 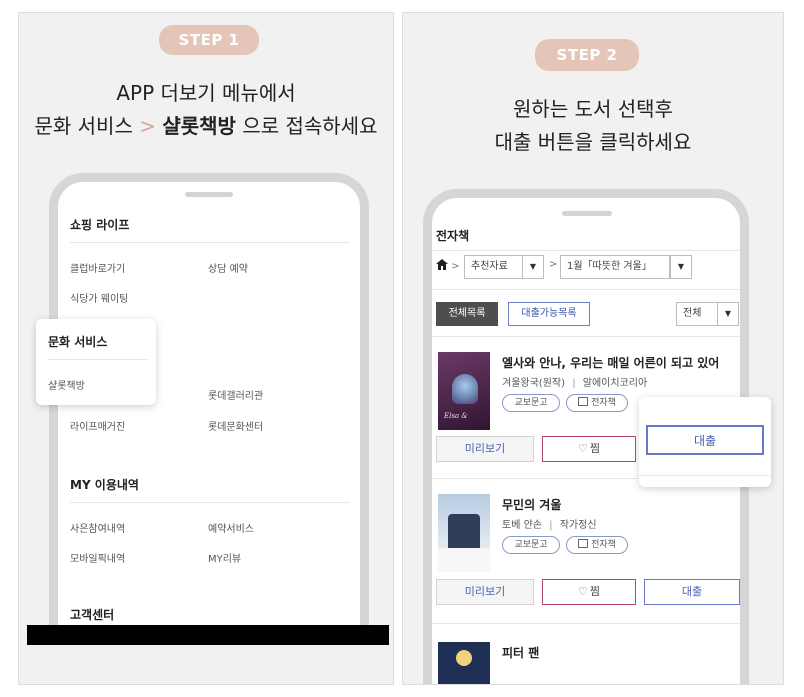 I want to click on book-title: 피터 팬, so click(x=520, y=652).